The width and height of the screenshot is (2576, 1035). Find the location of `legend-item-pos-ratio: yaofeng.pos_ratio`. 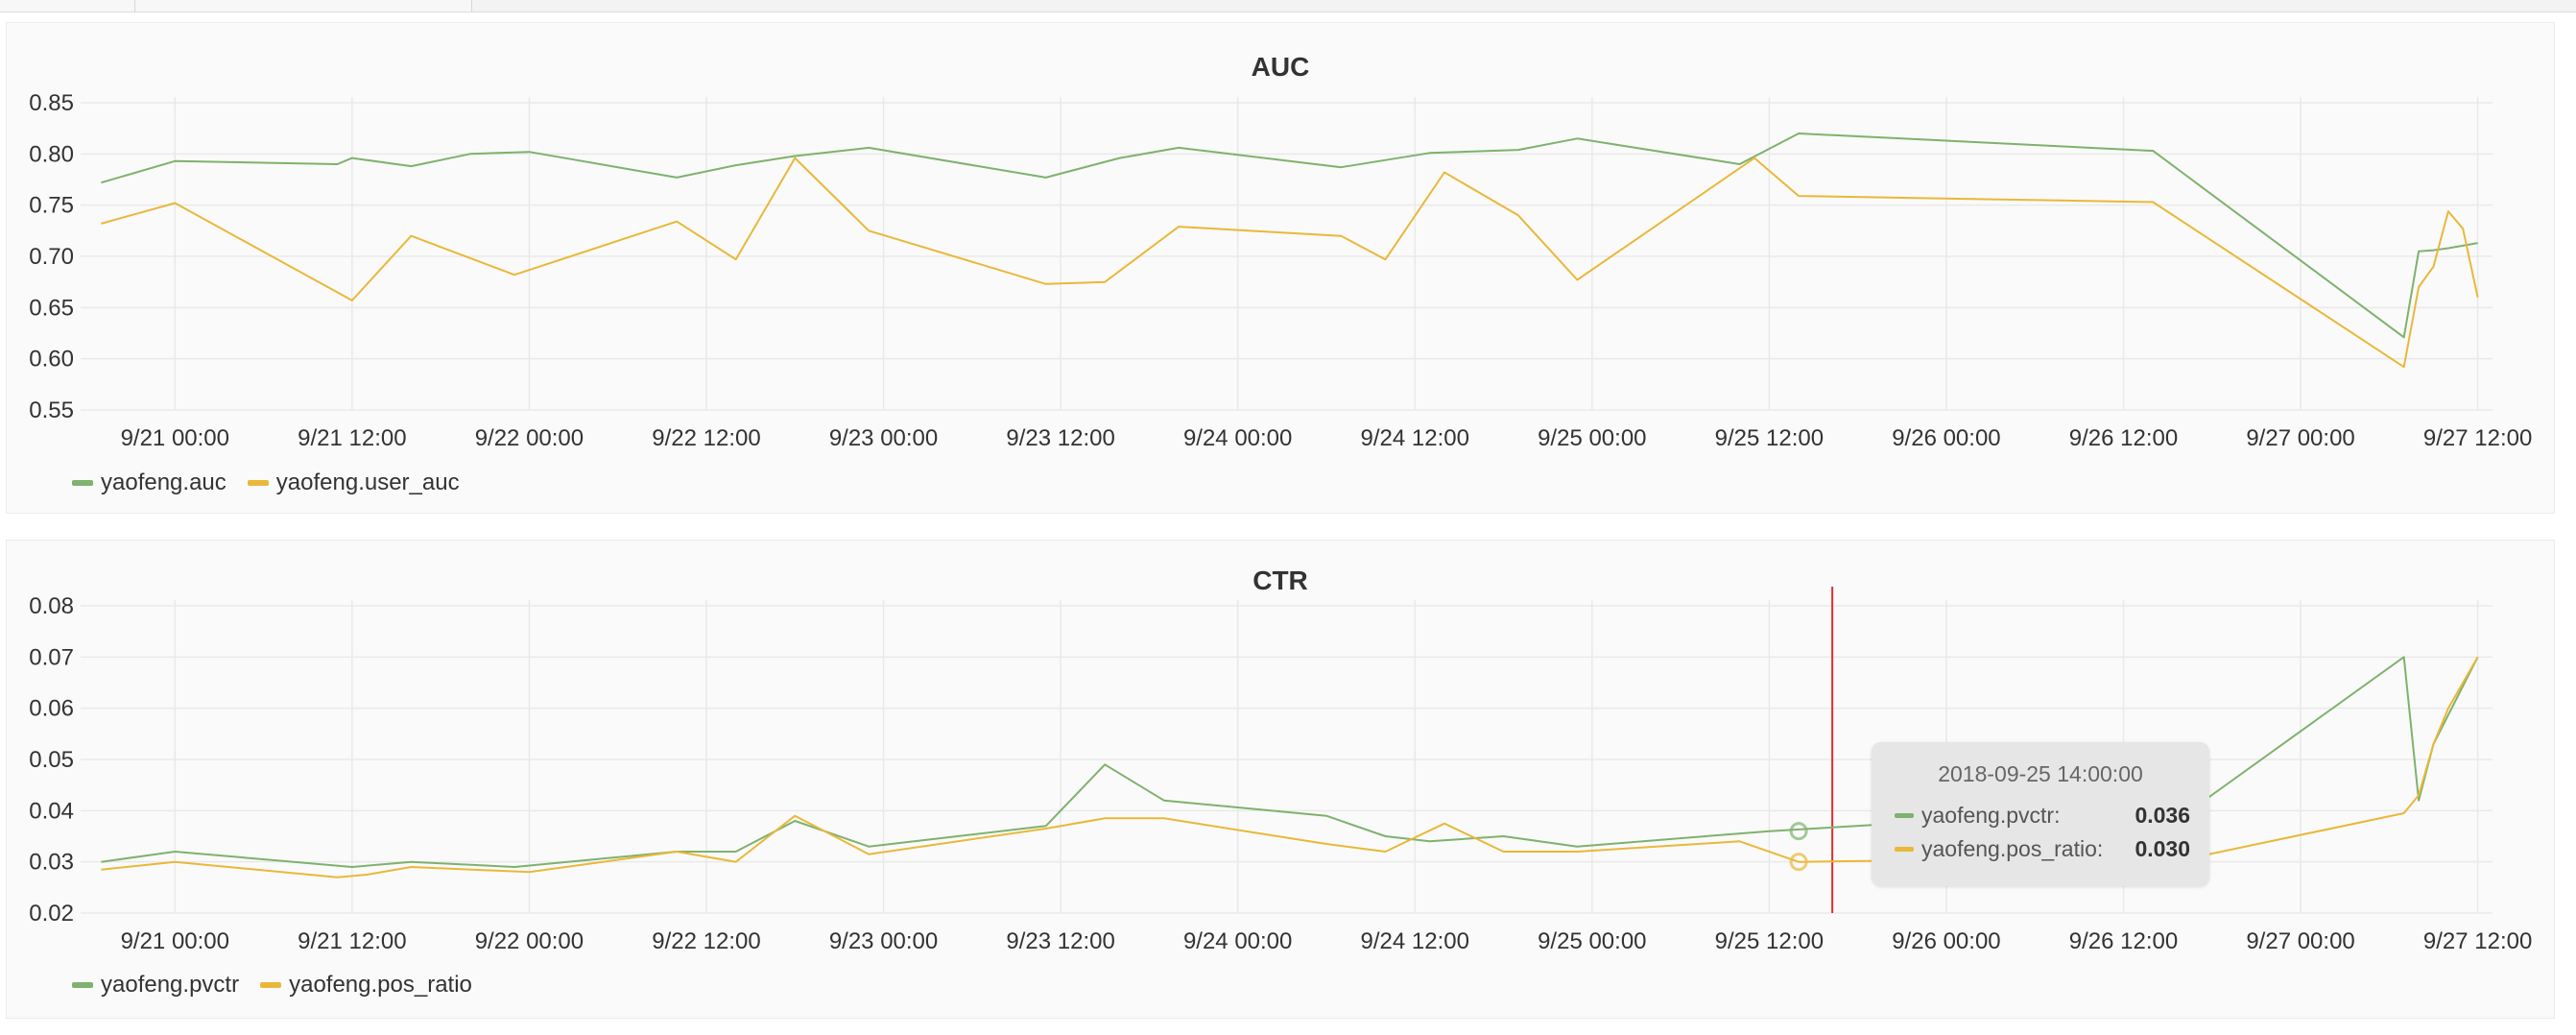

legend-item-pos-ratio: yaofeng.pos_ratio is located at coordinates (366, 986).